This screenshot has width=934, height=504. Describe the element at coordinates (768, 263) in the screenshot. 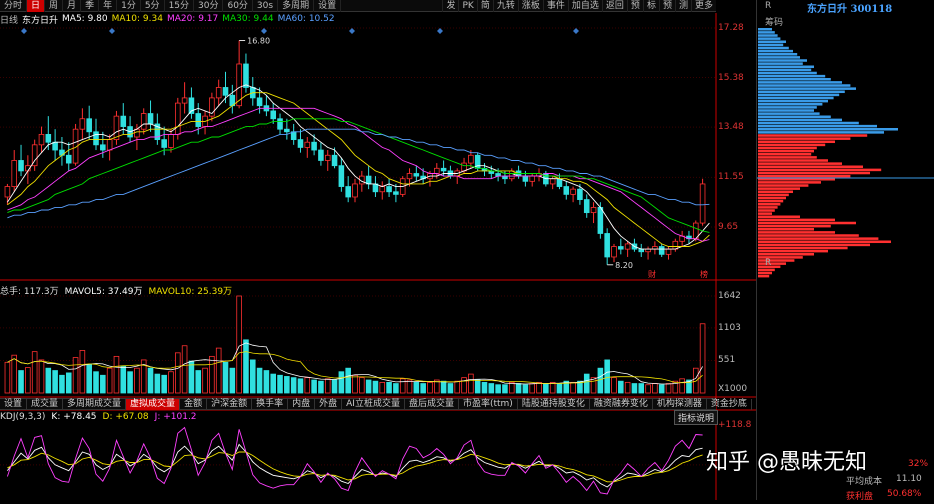

I see `chip-bottom-label: R` at that location.